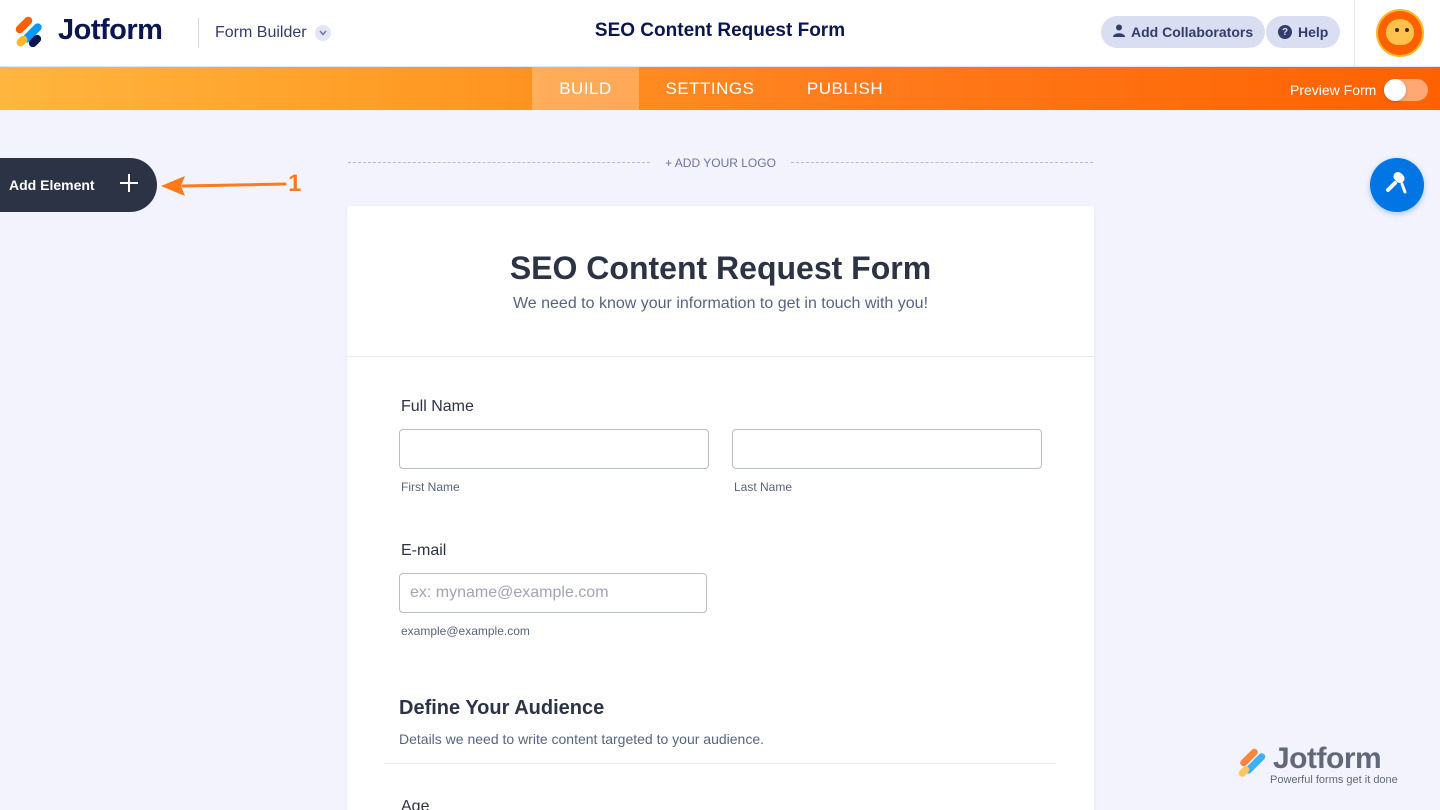 Image resolution: width=1440 pixels, height=810 pixels. I want to click on tab-publish: PUBLISH, so click(845, 88).